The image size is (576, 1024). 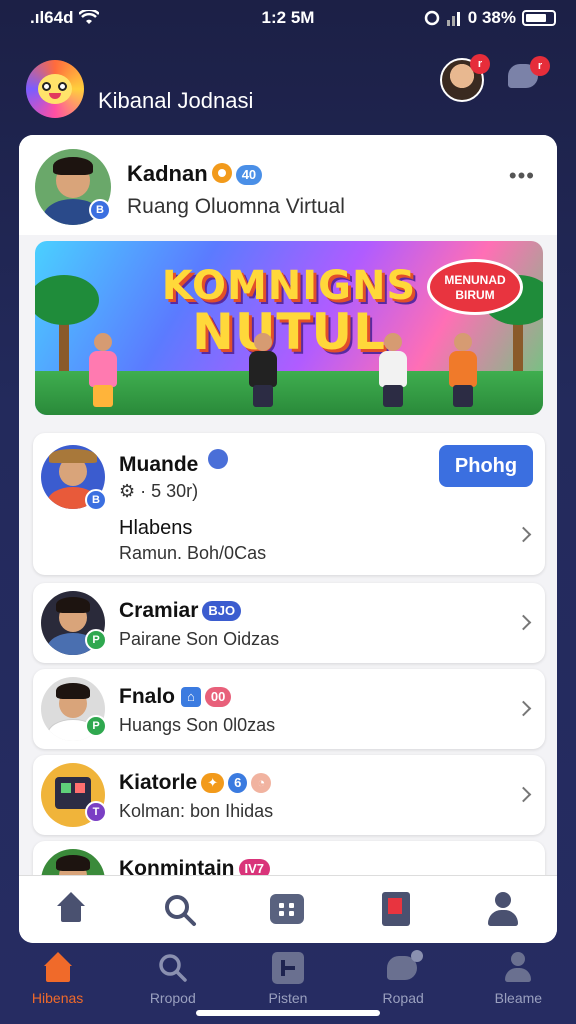 I want to click on more-options-icon: •••, so click(x=522, y=176).